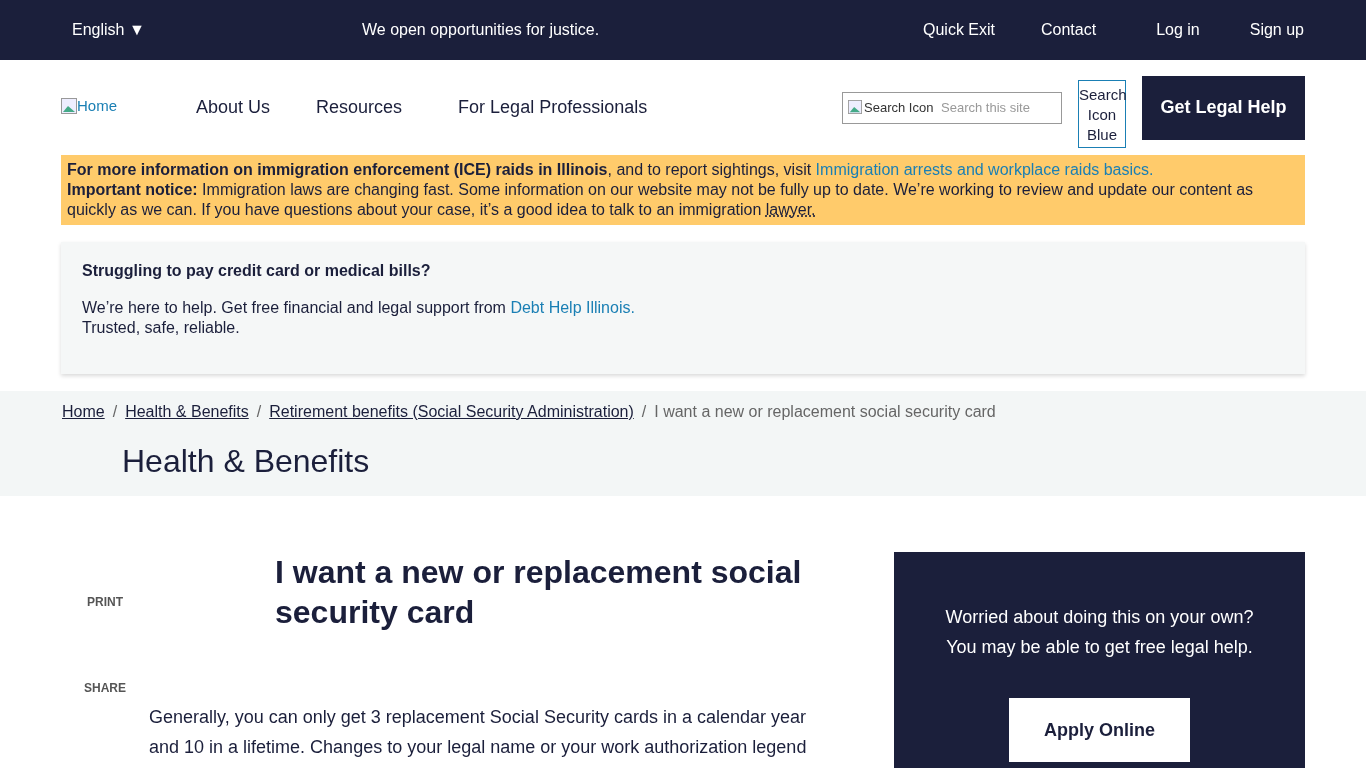 Image resolution: width=1366 pixels, height=768 pixels. I want to click on nav-link: Resources, so click(359, 107).